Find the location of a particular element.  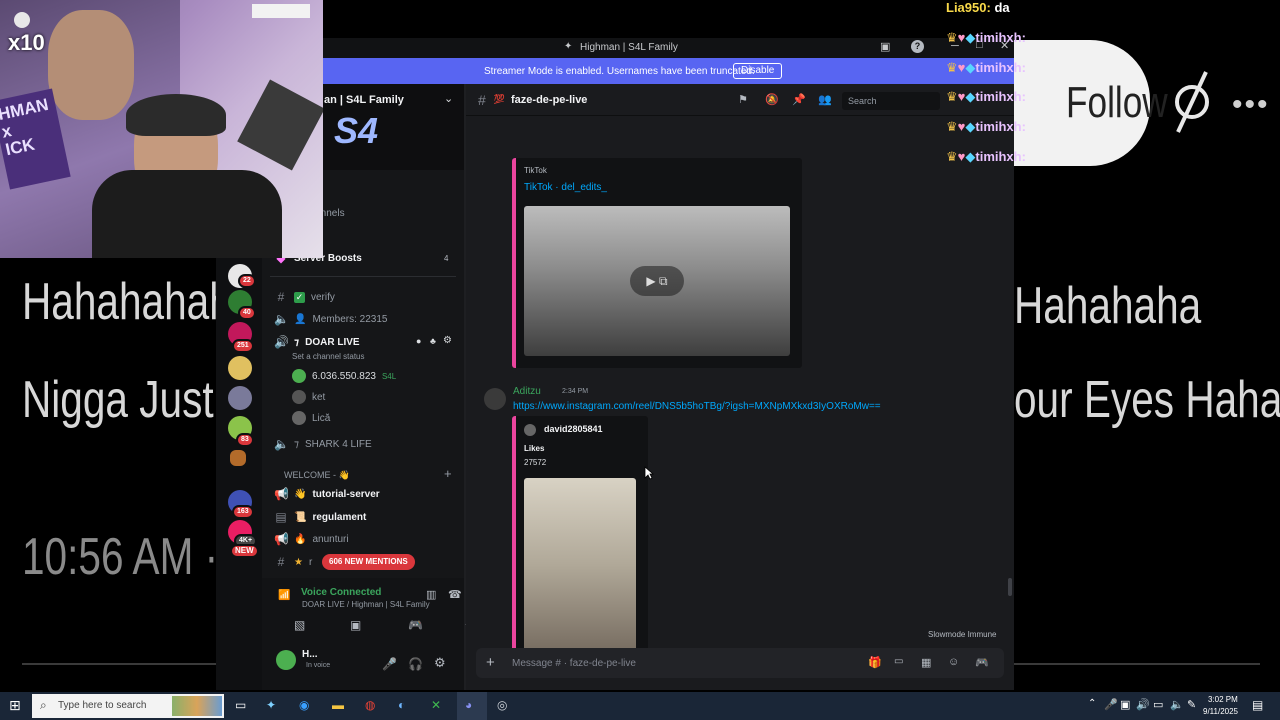

channel-shark: 🔈 ⁊ SHARK 4 LIFE is located at coordinates (323, 444).